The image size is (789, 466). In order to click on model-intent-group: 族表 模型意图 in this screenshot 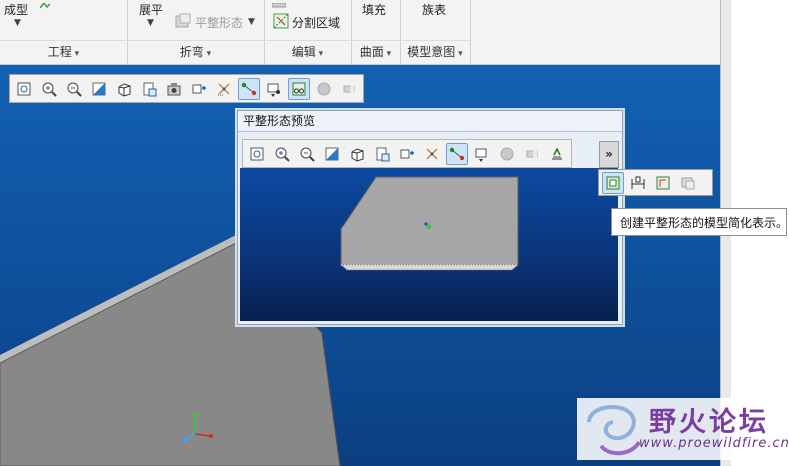, I will do `click(435, 32)`.